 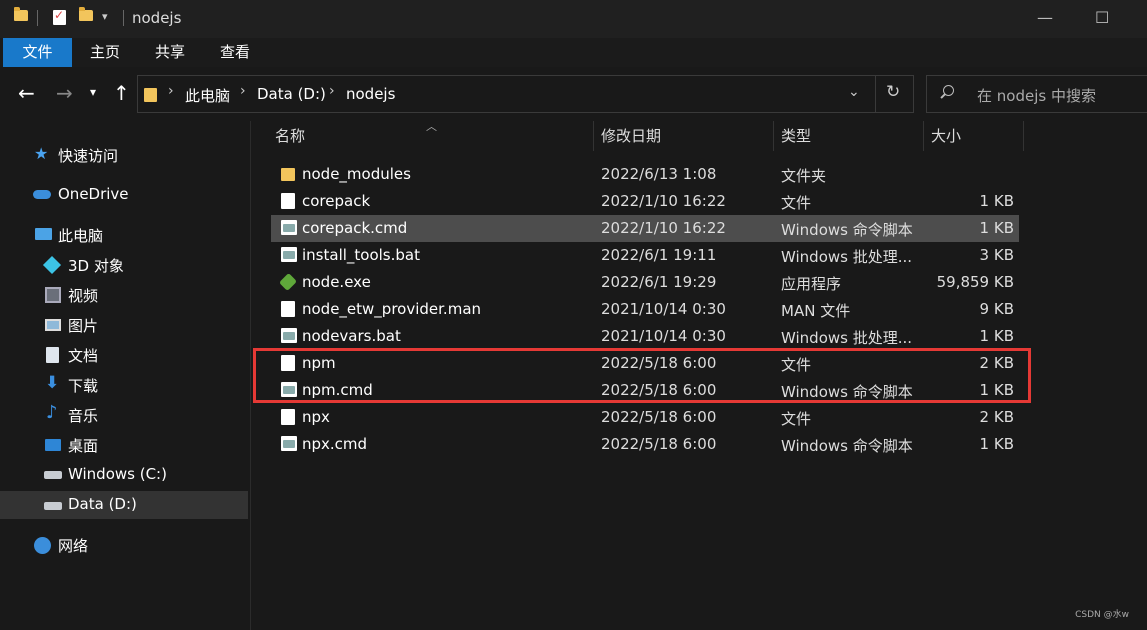 What do you see at coordinates (893, 92) in the screenshot?
I see `refresh-icon: ↻` at bounding box center [893, 92].